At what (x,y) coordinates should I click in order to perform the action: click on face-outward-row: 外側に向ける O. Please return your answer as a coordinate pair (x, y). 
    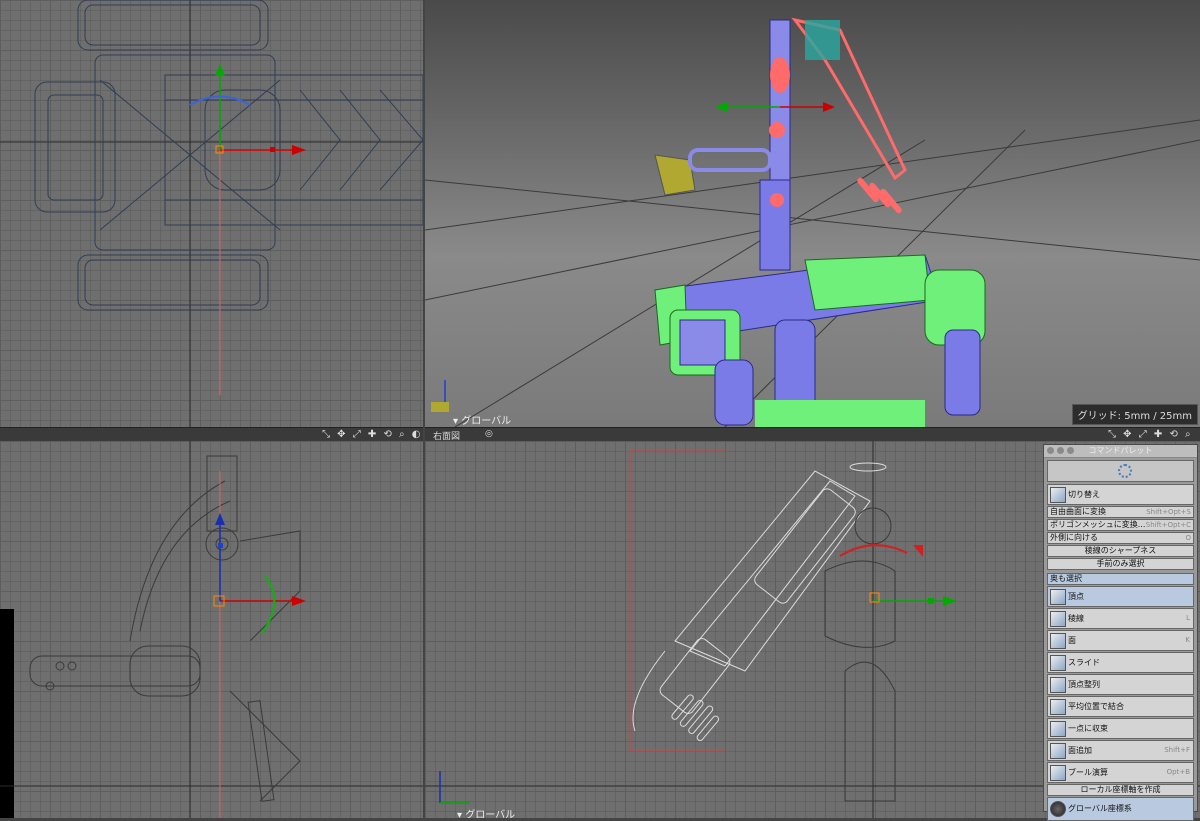
    Looking at the image, I should click on (1120, 538).